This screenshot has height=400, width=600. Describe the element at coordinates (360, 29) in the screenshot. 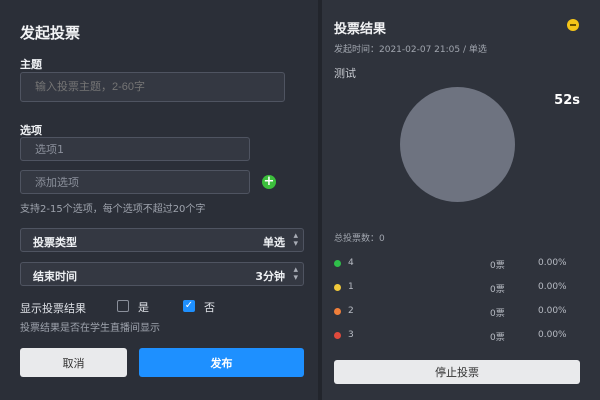

I see `results-title: 投票结果` at that location.